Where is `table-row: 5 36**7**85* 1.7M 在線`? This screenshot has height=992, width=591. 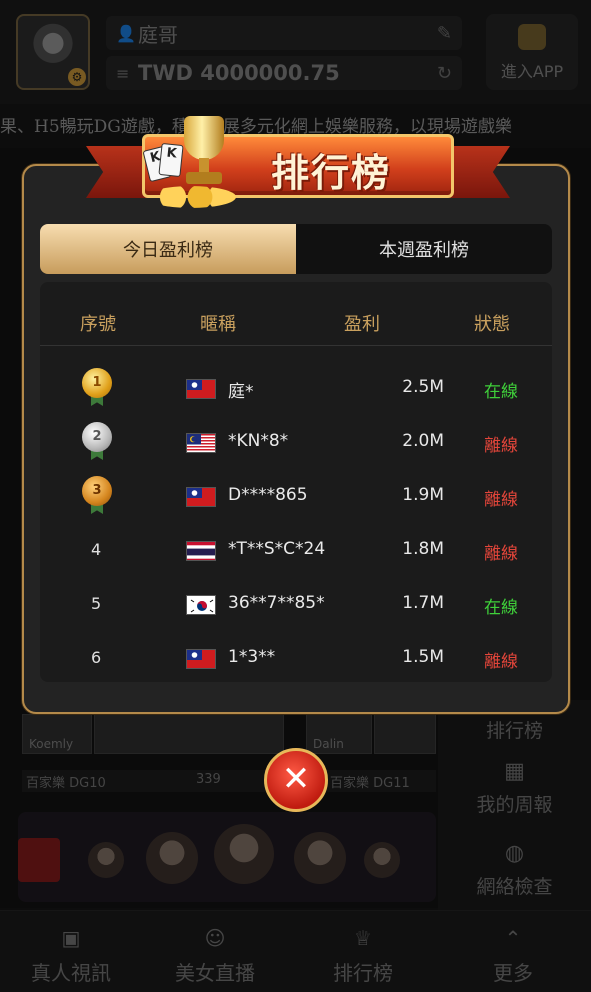
table-row: 5 36**7**85* 1.7M 在線 is located at coordinates (296, 605).